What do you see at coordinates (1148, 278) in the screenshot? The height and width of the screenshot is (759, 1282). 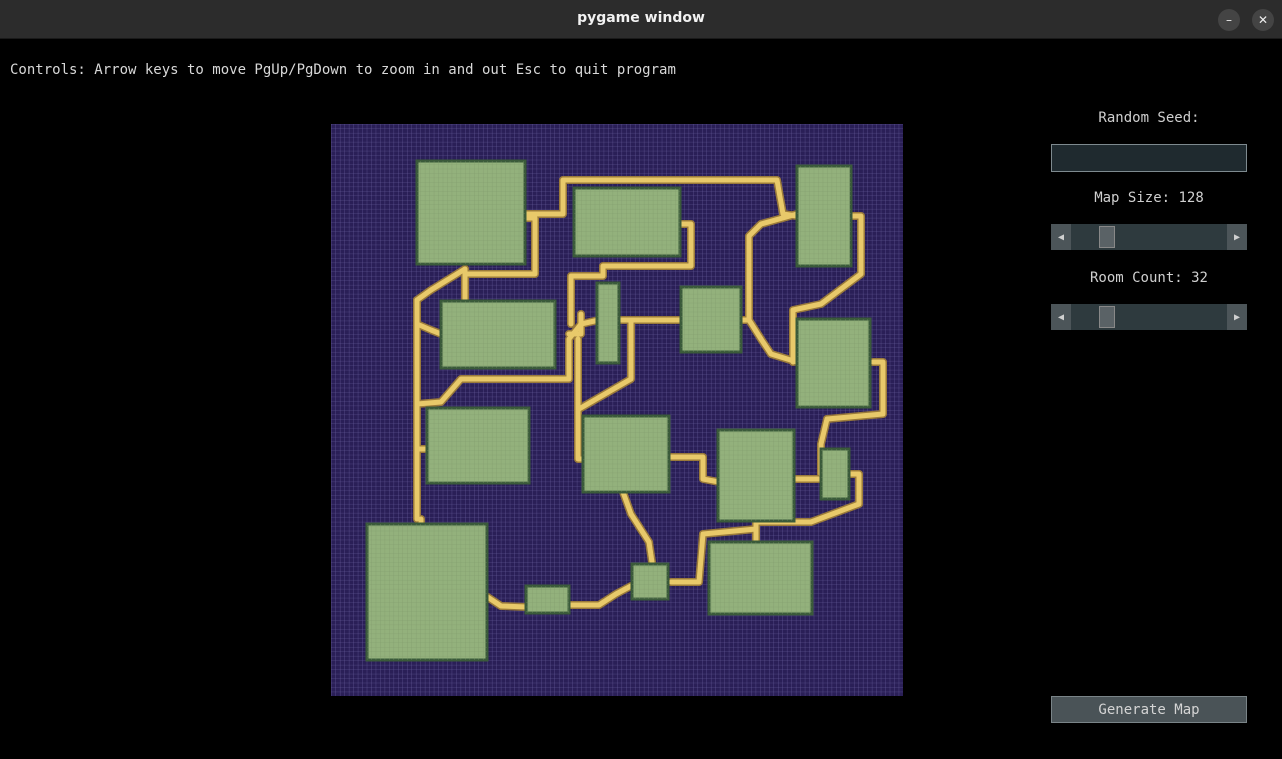 I see `room-count-label: Room Count: 32` at bounding box center [1148, 278].